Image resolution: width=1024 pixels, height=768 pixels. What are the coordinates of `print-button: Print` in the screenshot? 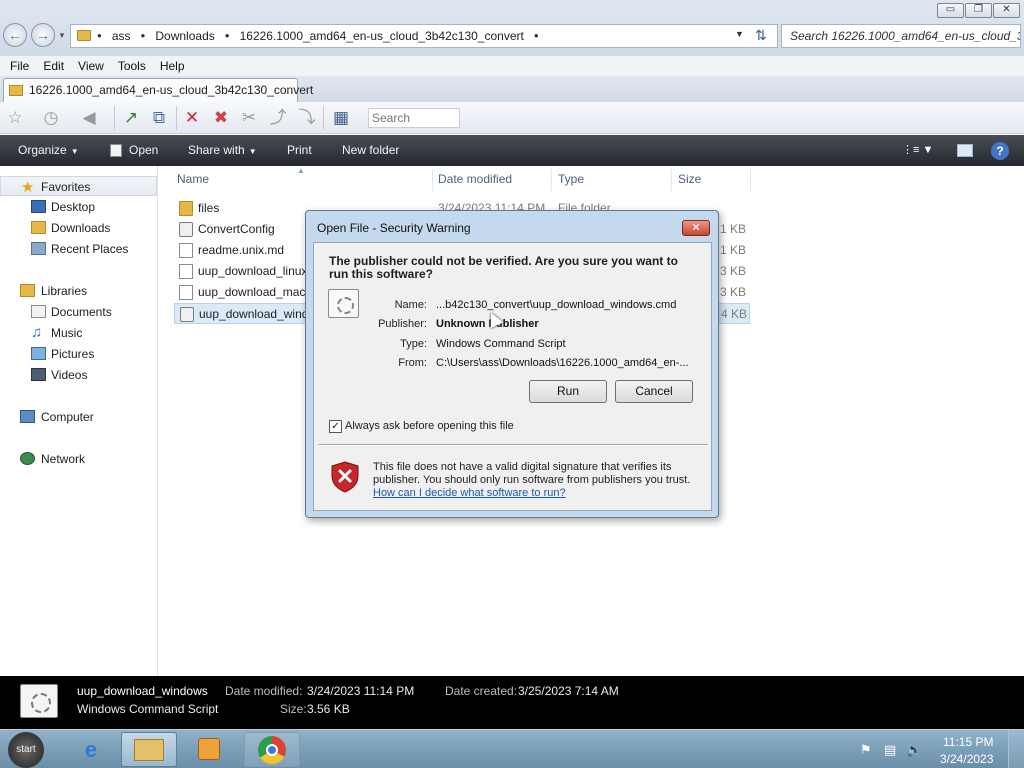 It's located at (299, 150).